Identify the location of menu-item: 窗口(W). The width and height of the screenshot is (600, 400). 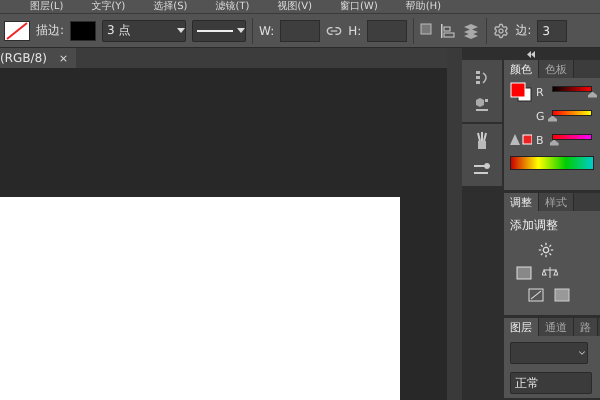
(359, 6).